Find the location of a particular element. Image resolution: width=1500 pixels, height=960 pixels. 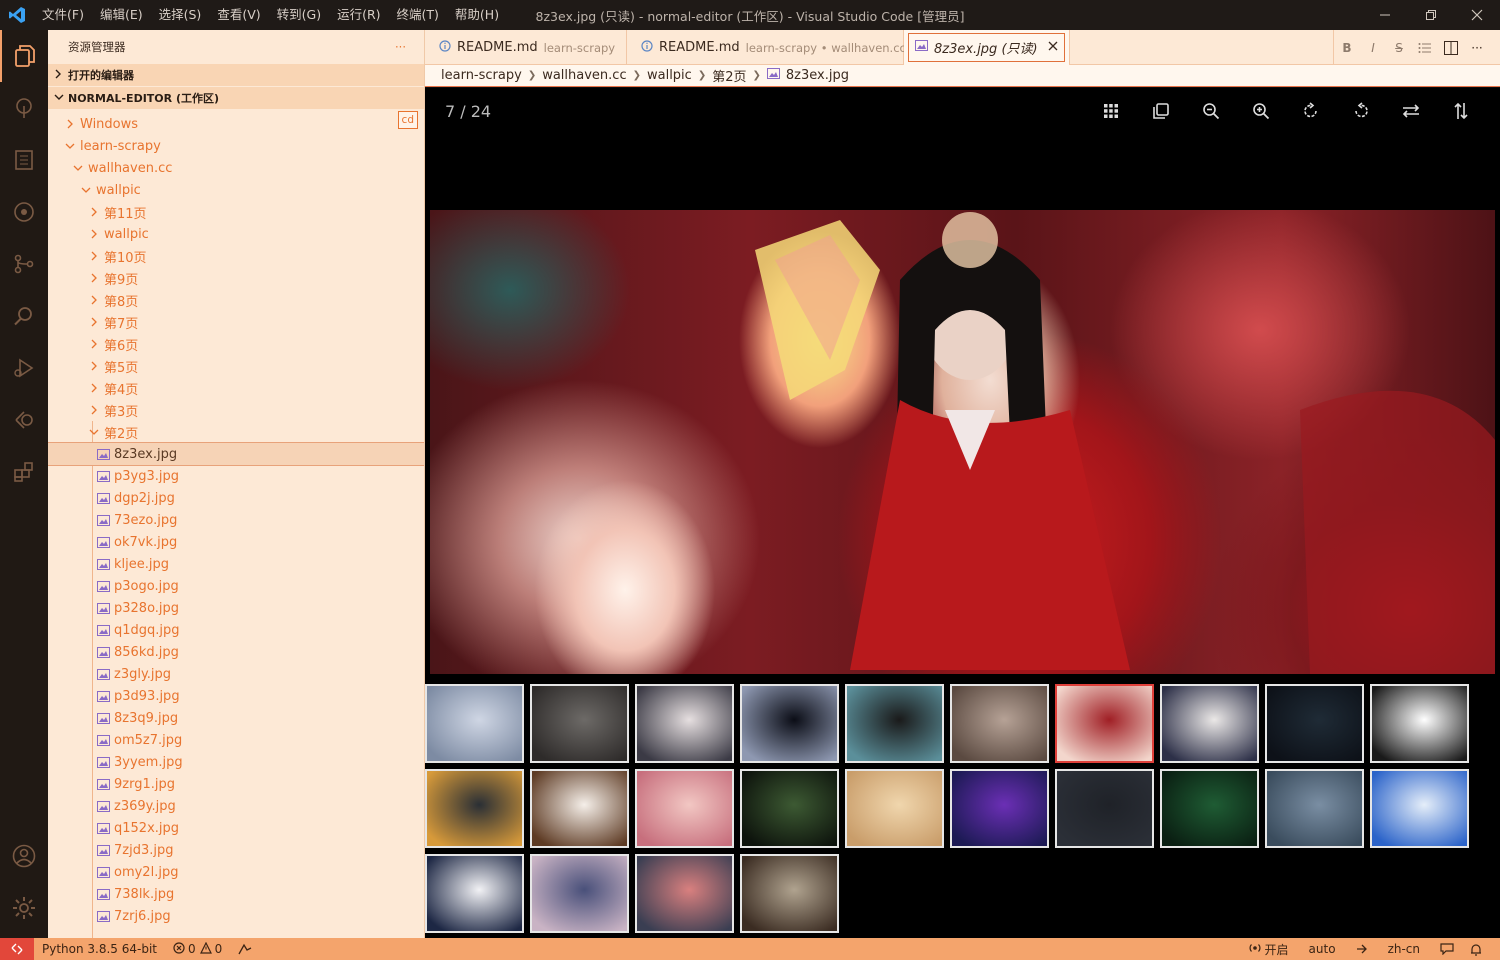

tree-folder: 第4页 is located at coordinates (236, 388).